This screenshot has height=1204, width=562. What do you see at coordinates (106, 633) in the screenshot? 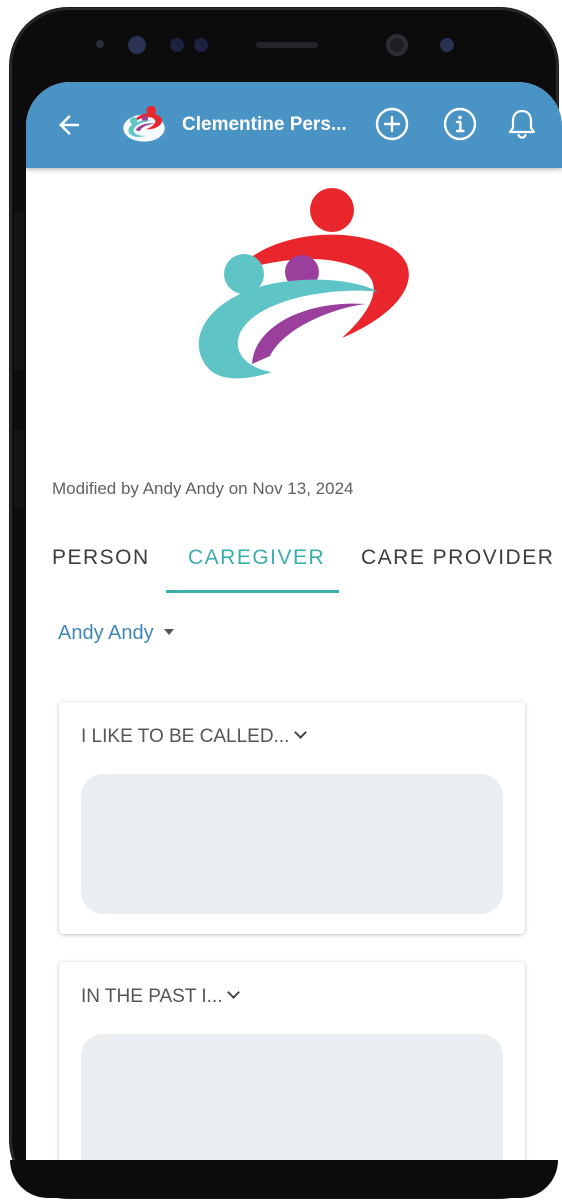
I see `caregiver-selector-value: Andy Andy` at bounding box center [106, 633].